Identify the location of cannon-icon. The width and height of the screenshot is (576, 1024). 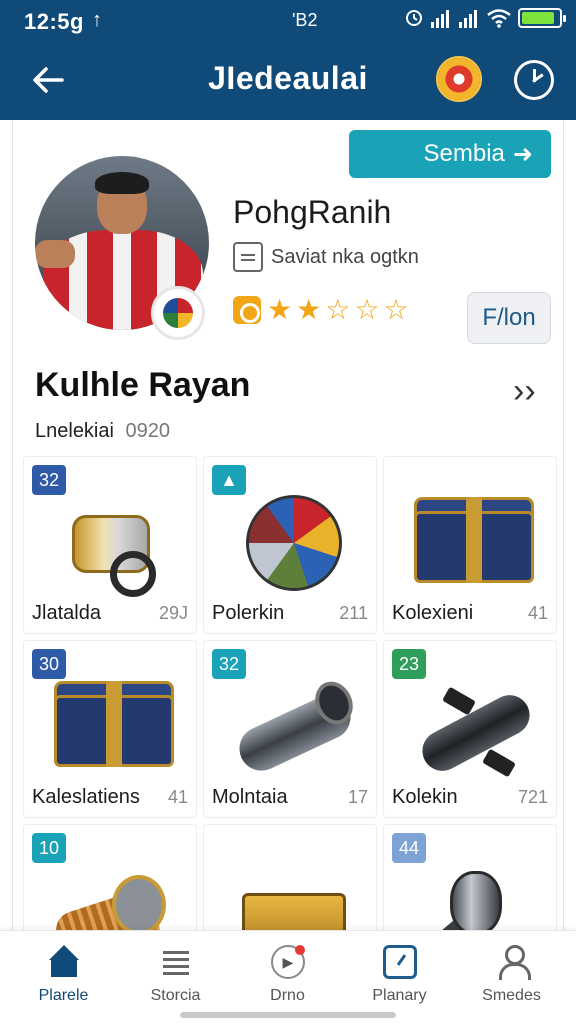
(296, 726).